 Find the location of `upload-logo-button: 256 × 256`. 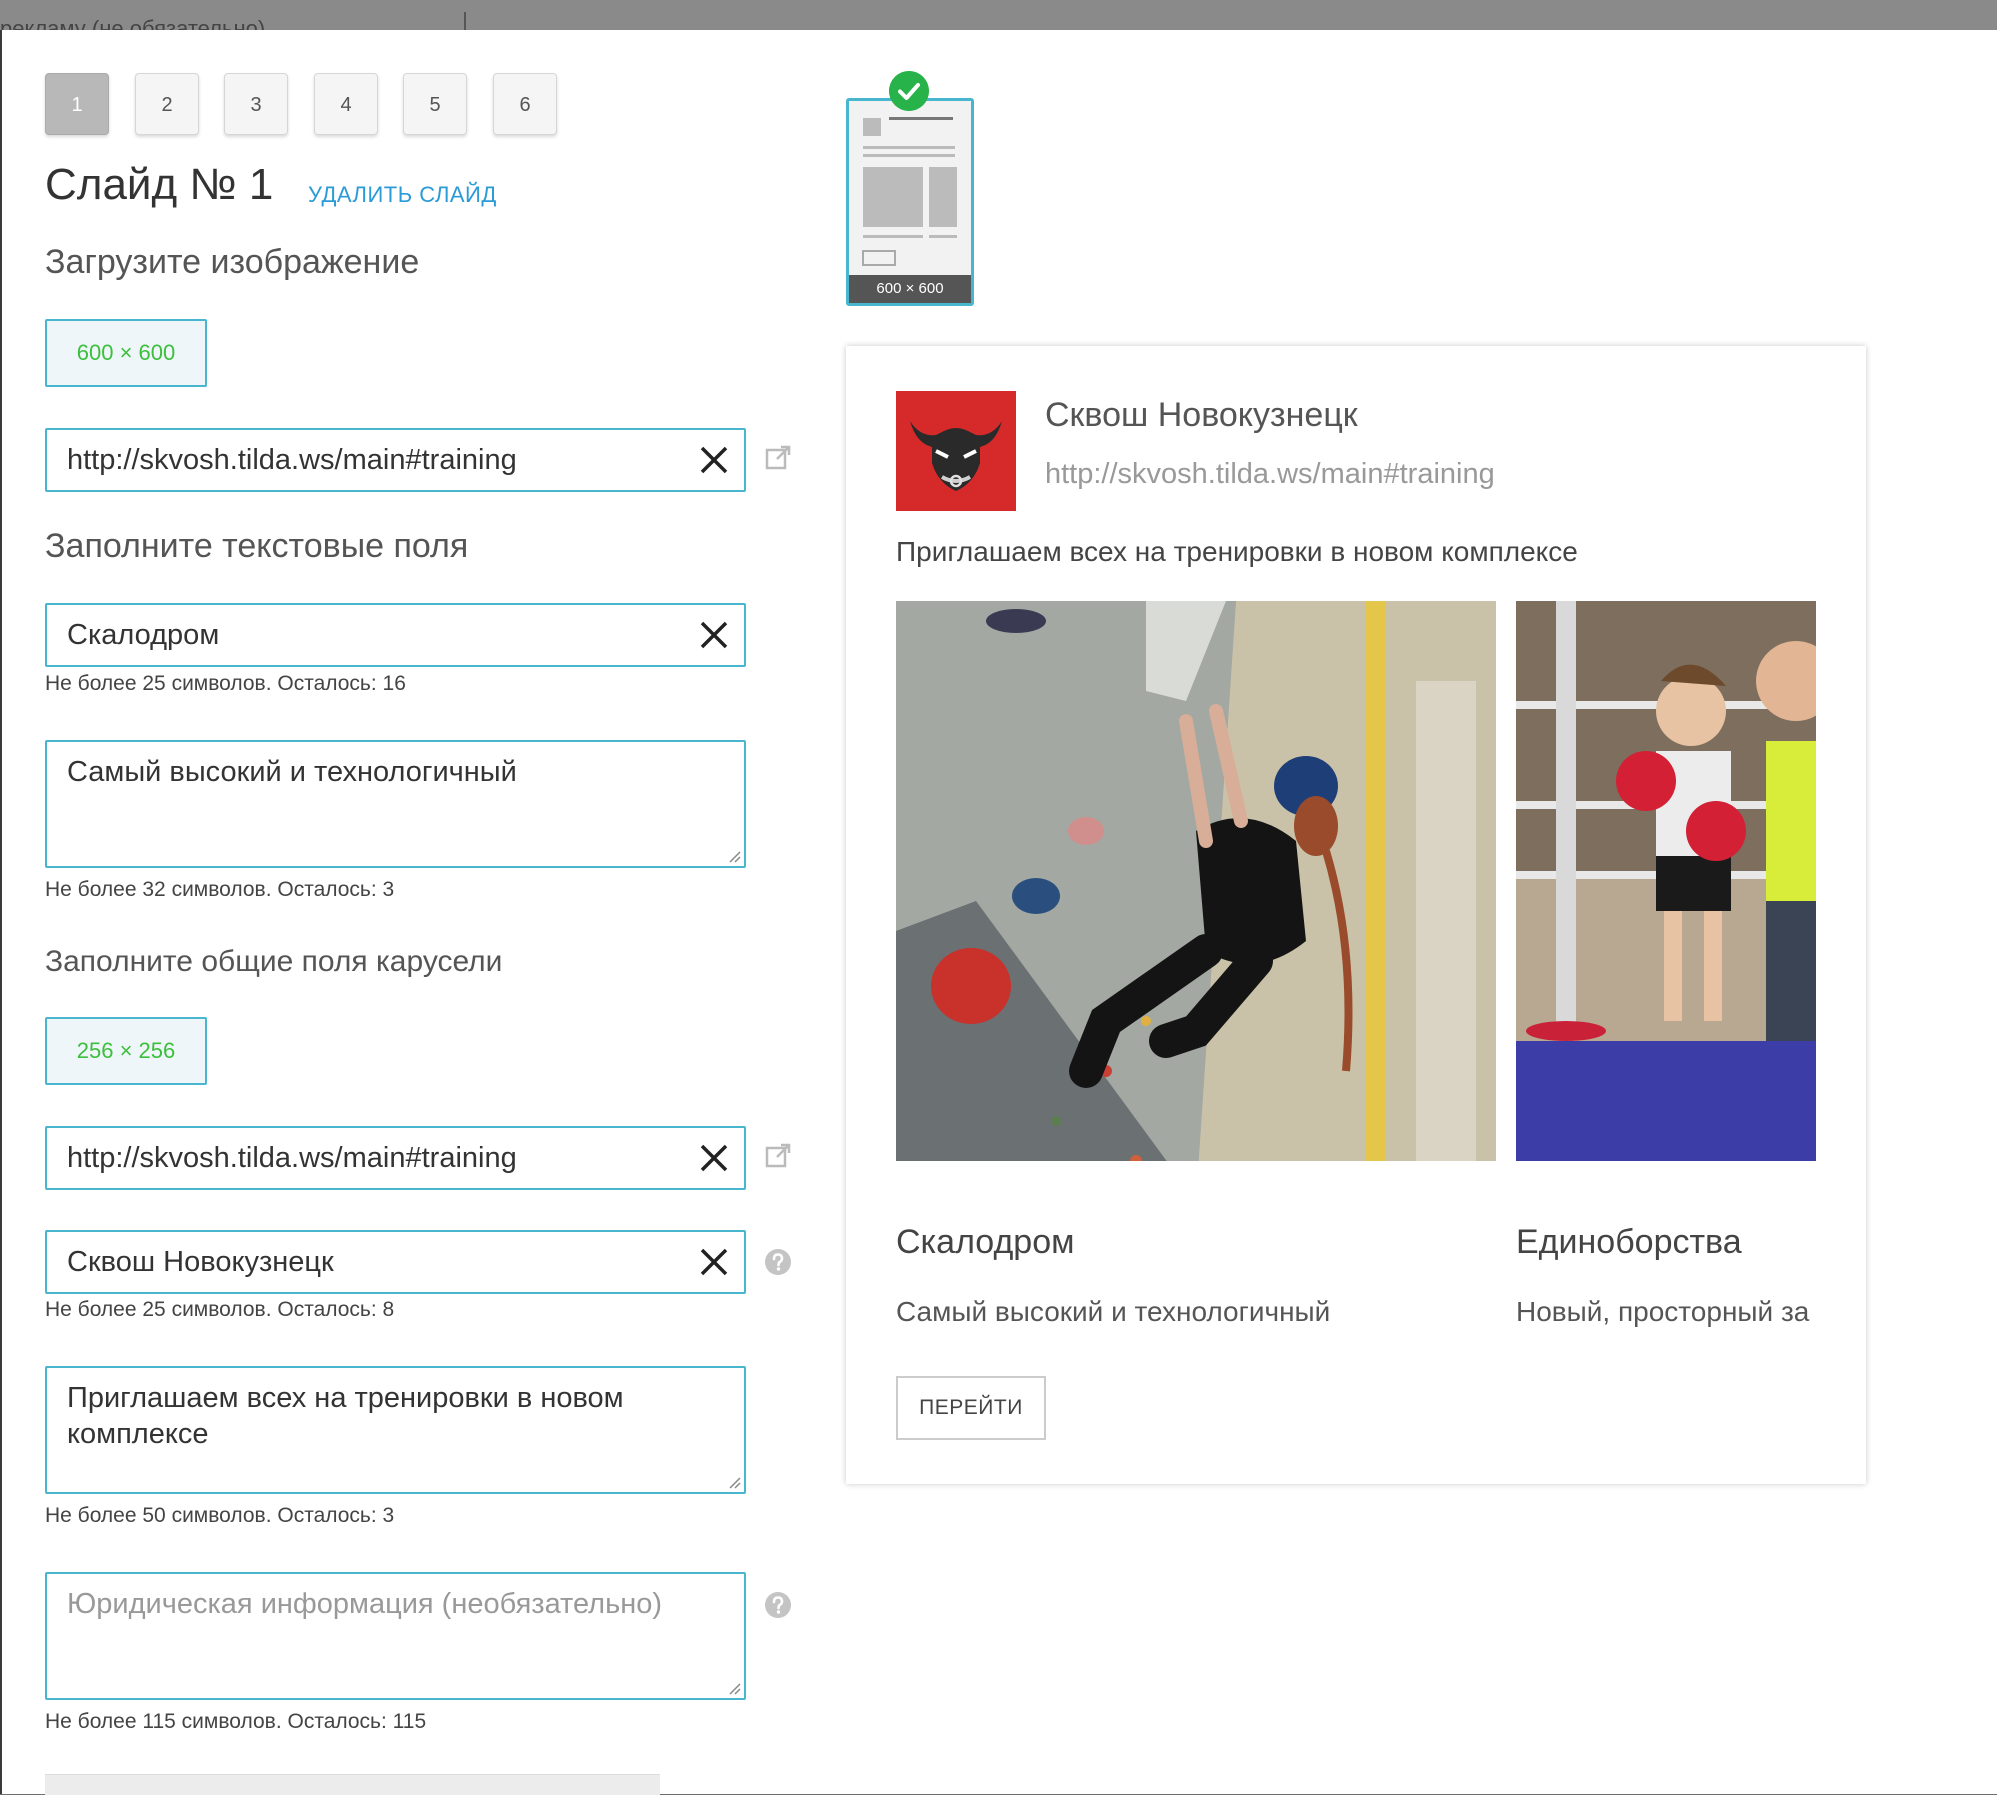

upload-logo-button: 256 × 256 is located at coordinates (126, 1051).